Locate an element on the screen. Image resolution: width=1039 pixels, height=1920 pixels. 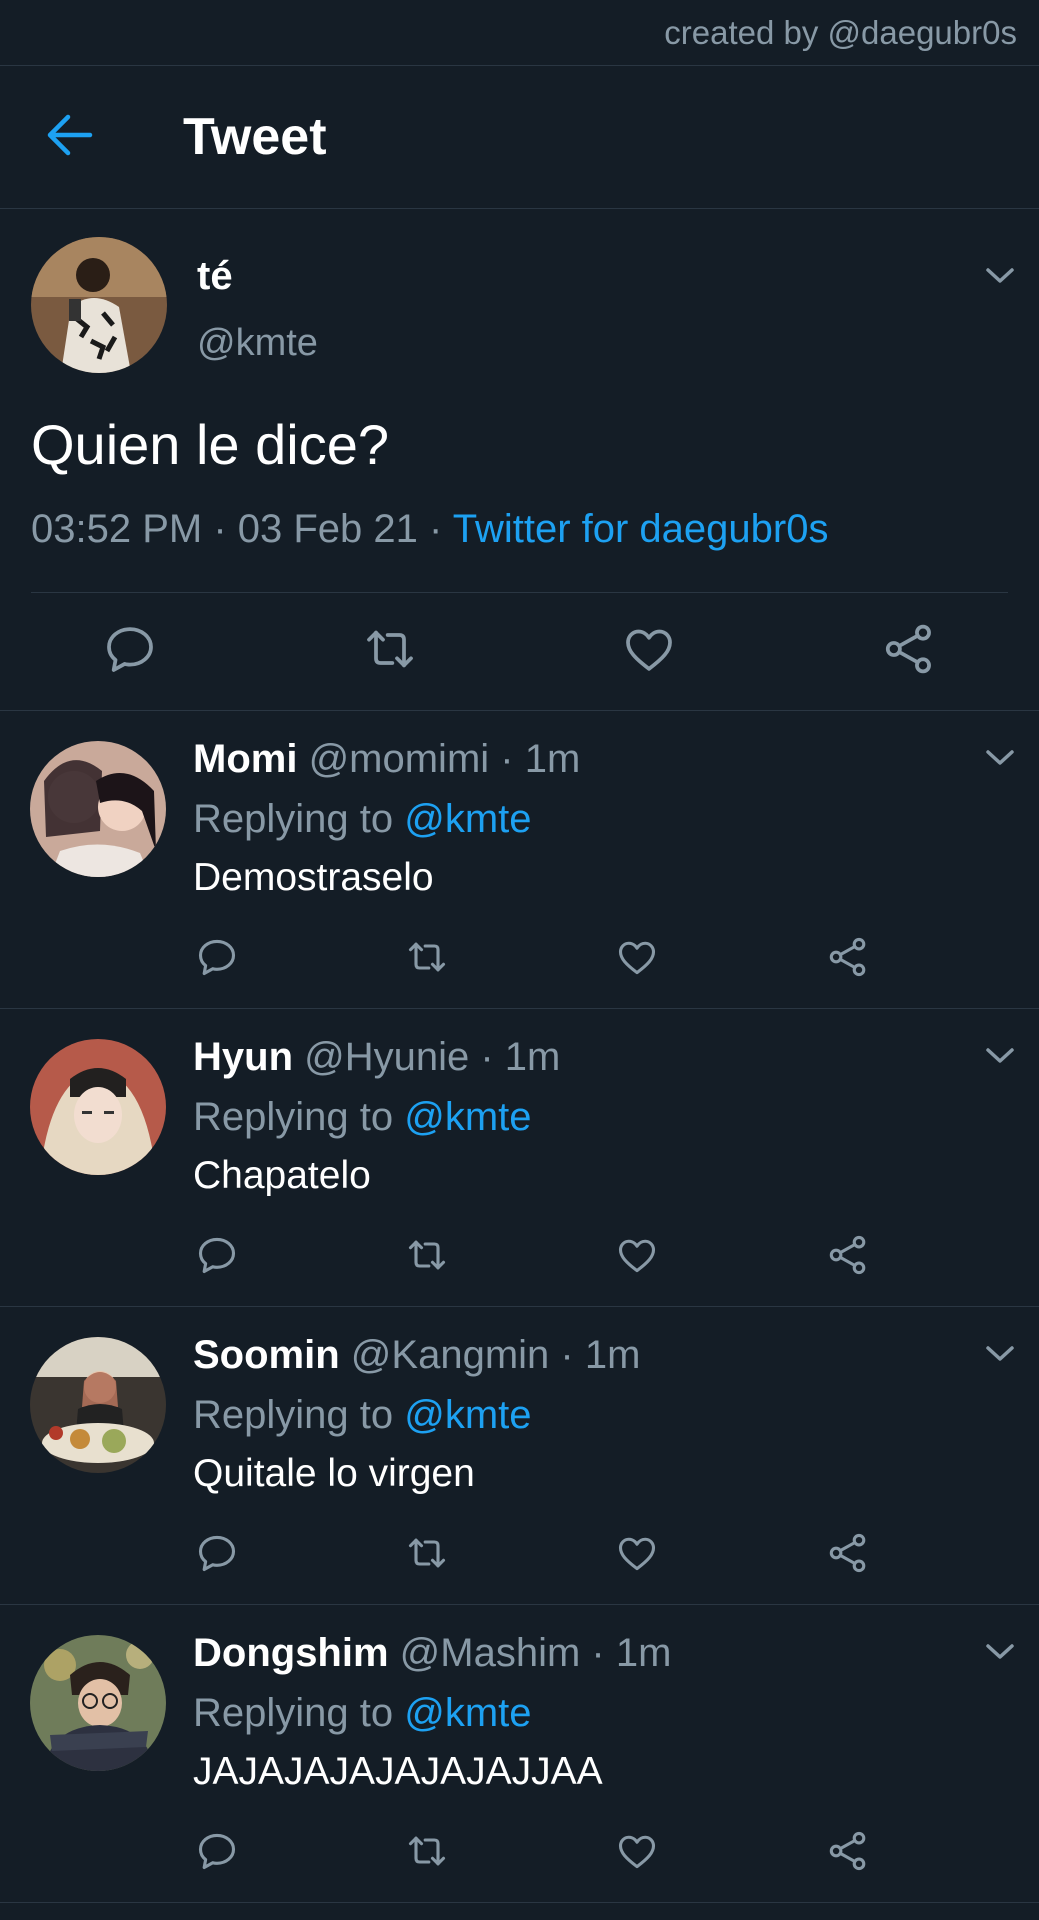
watermark-text: created by @daegubr0s is located at coordinates (840, 32).